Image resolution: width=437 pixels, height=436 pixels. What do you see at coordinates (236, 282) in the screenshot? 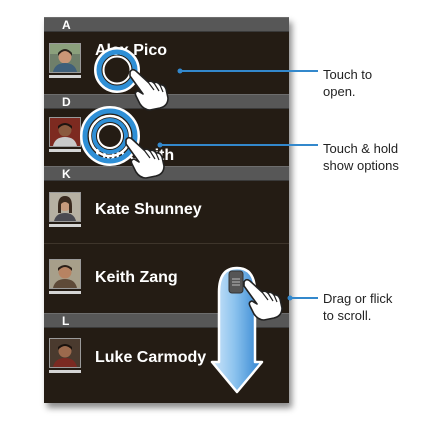
I see `scroll-thumb-icon` at bounding box center [236, 282].